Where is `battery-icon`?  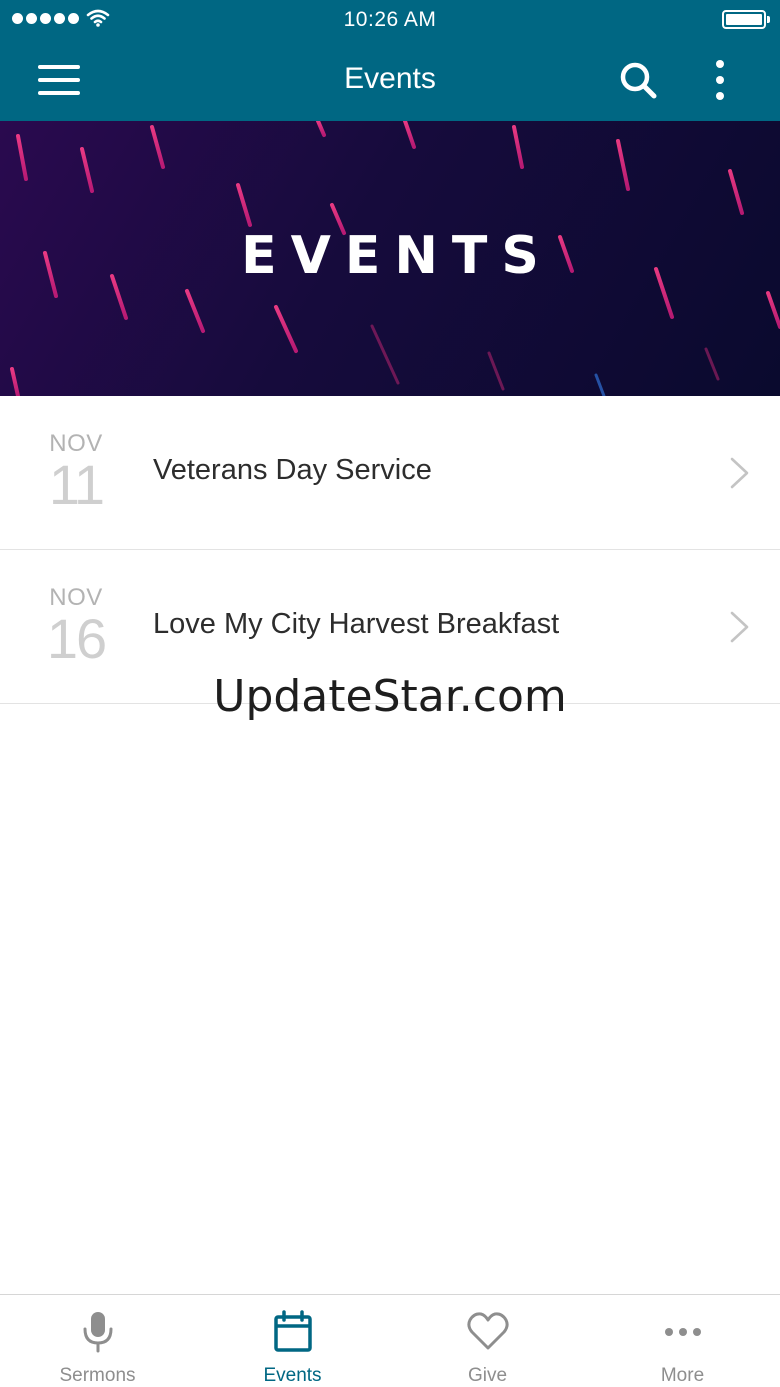 battery-icon is located at coordinates (746, 19).